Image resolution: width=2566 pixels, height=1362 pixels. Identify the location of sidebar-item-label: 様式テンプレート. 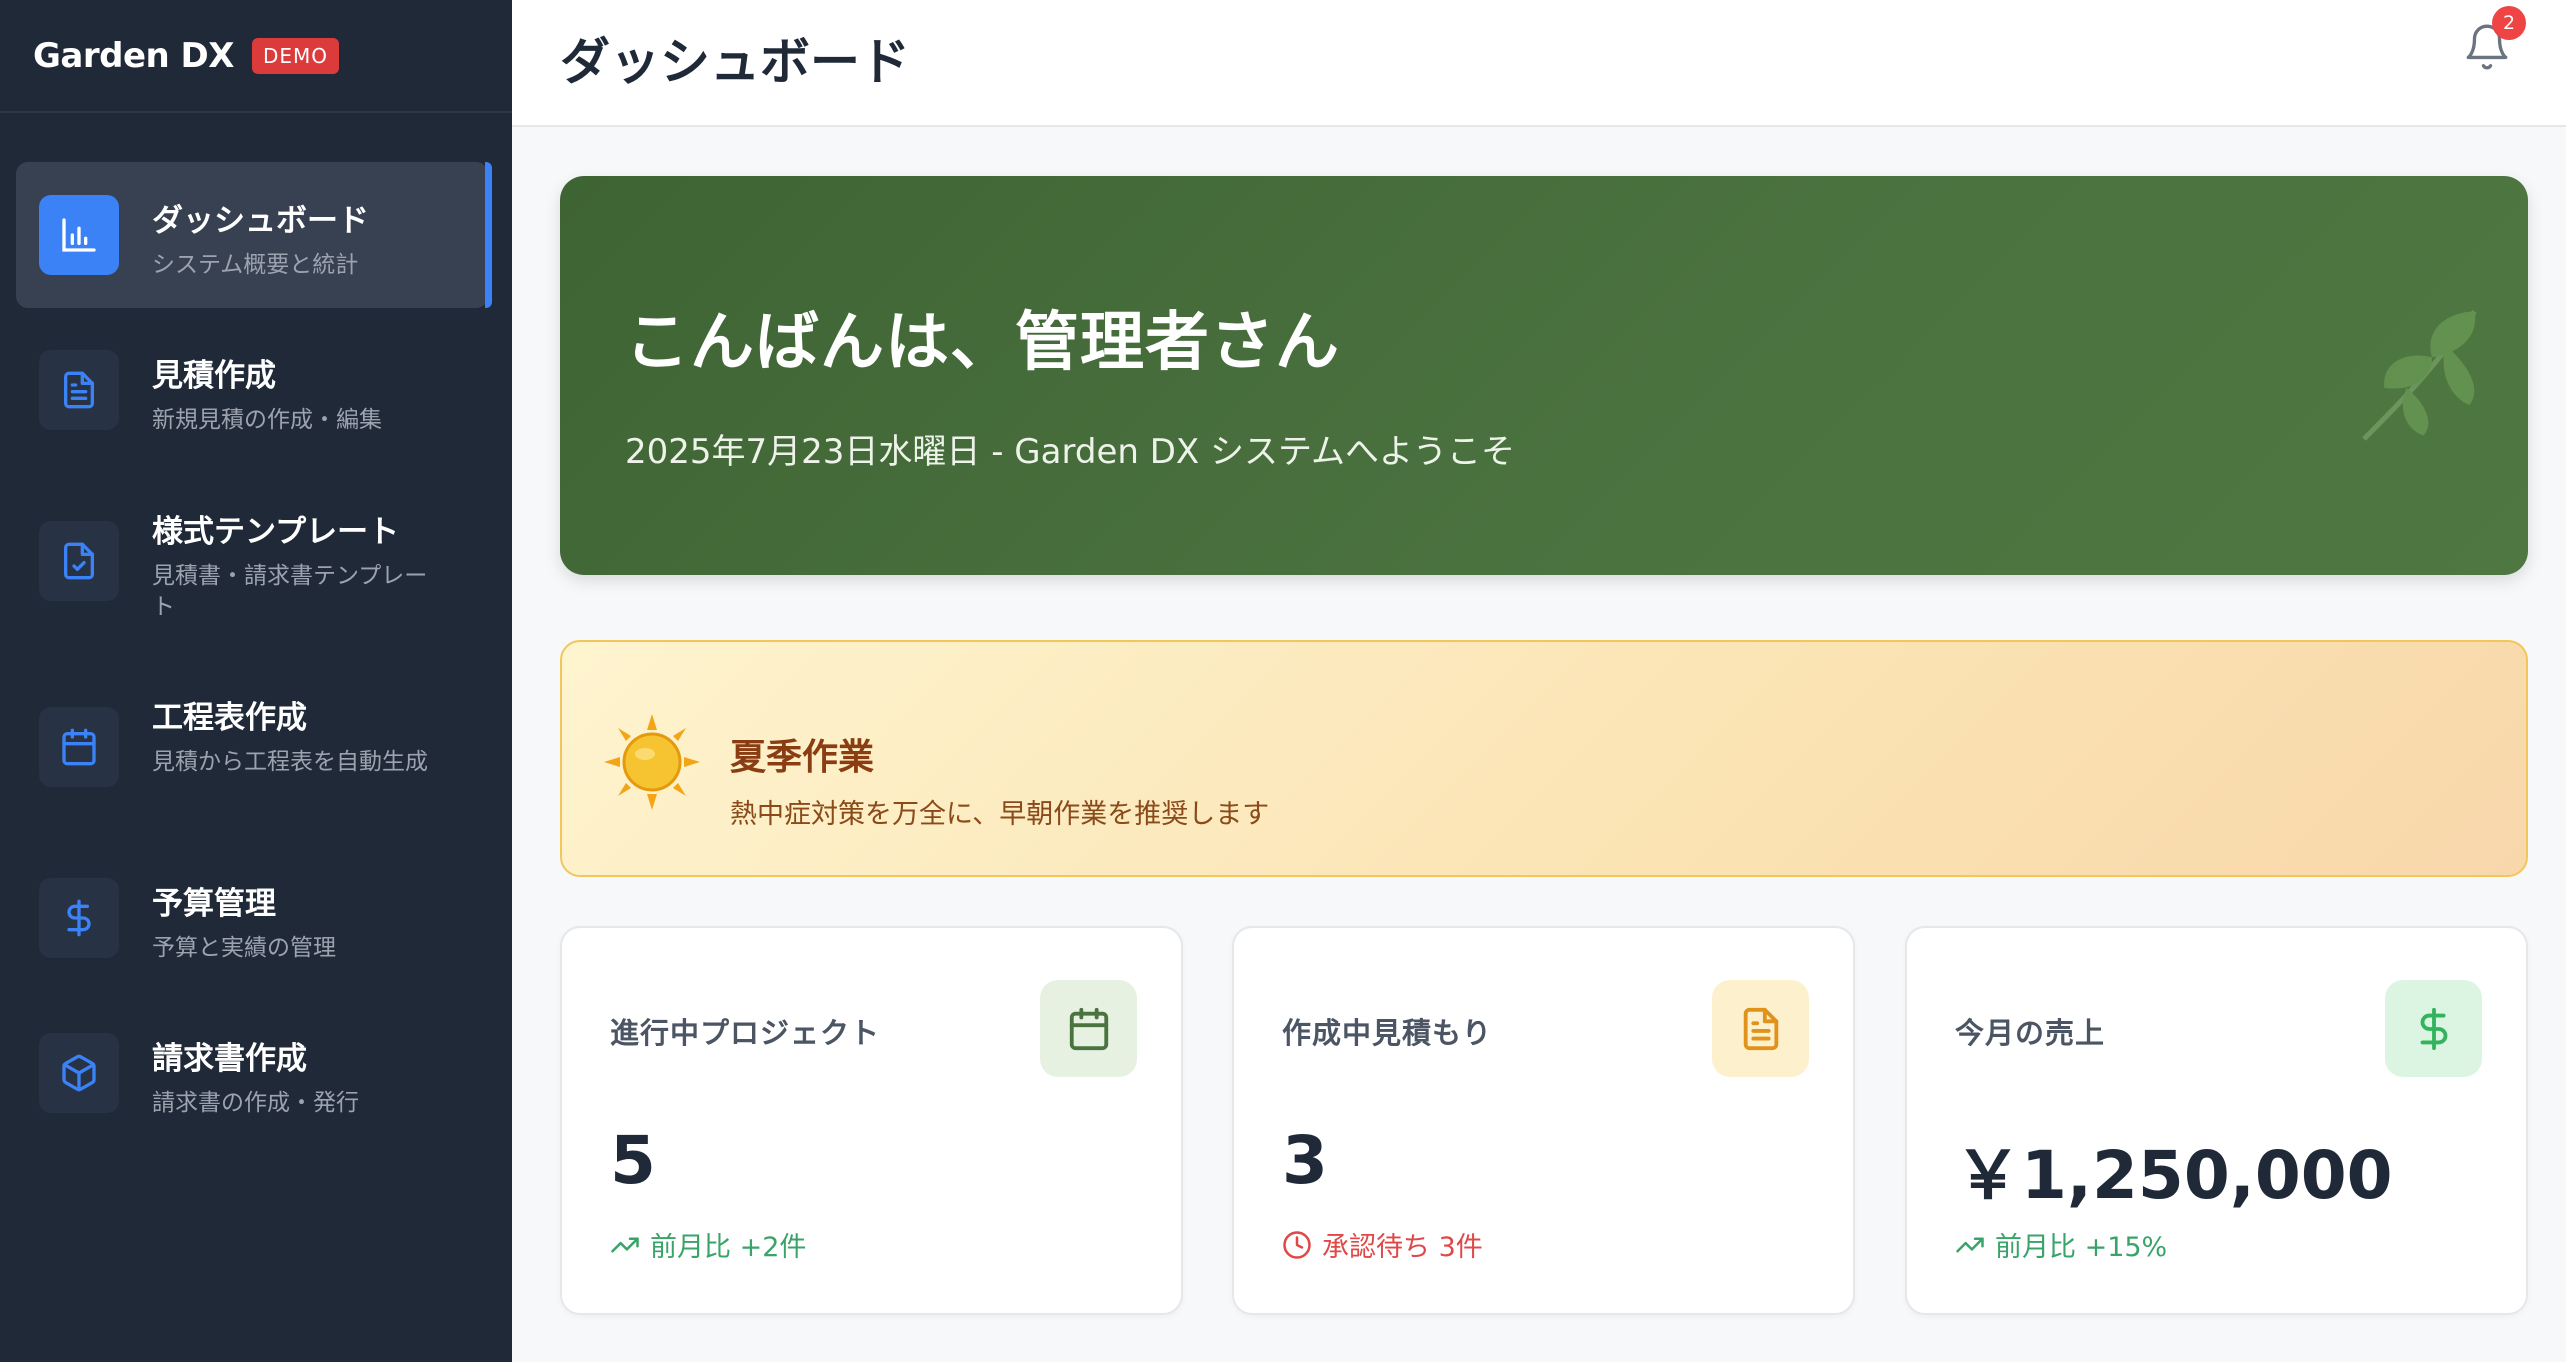
(276, 532).